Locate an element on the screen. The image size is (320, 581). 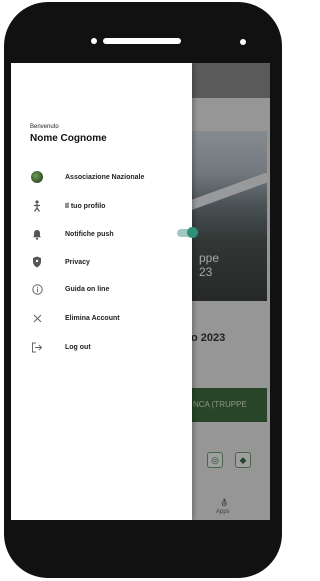
shield-icon is located at coordinates (37, 262).